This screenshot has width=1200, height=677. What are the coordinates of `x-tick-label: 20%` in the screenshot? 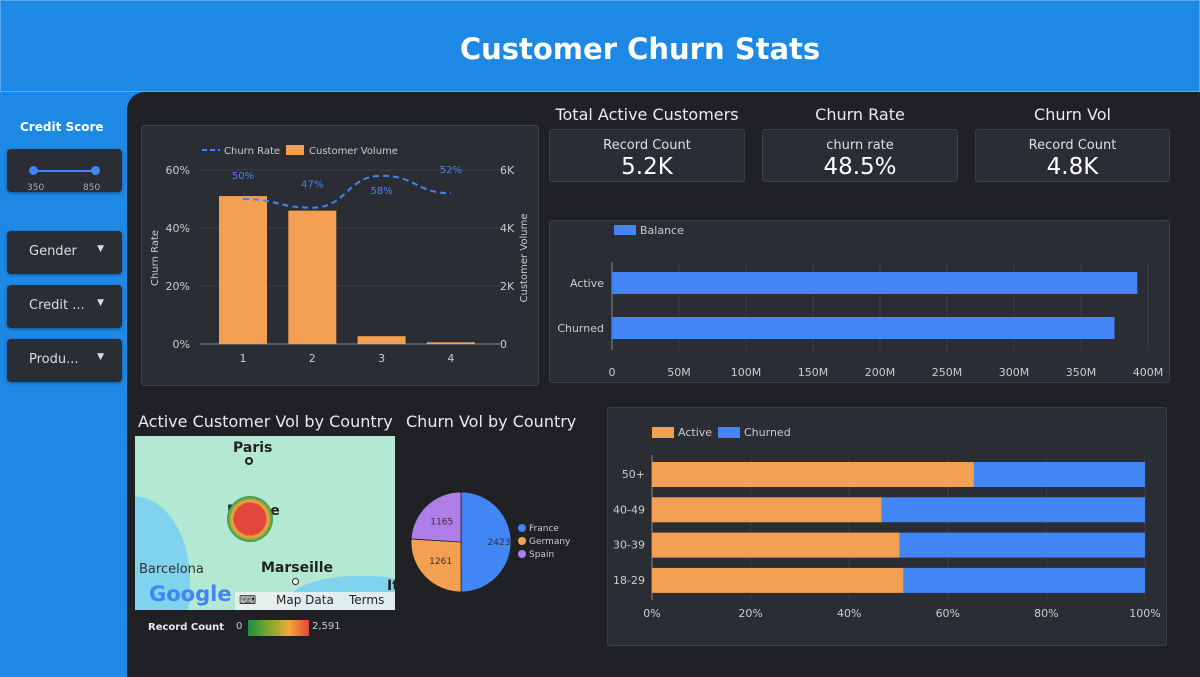 It's located at (750, 613).